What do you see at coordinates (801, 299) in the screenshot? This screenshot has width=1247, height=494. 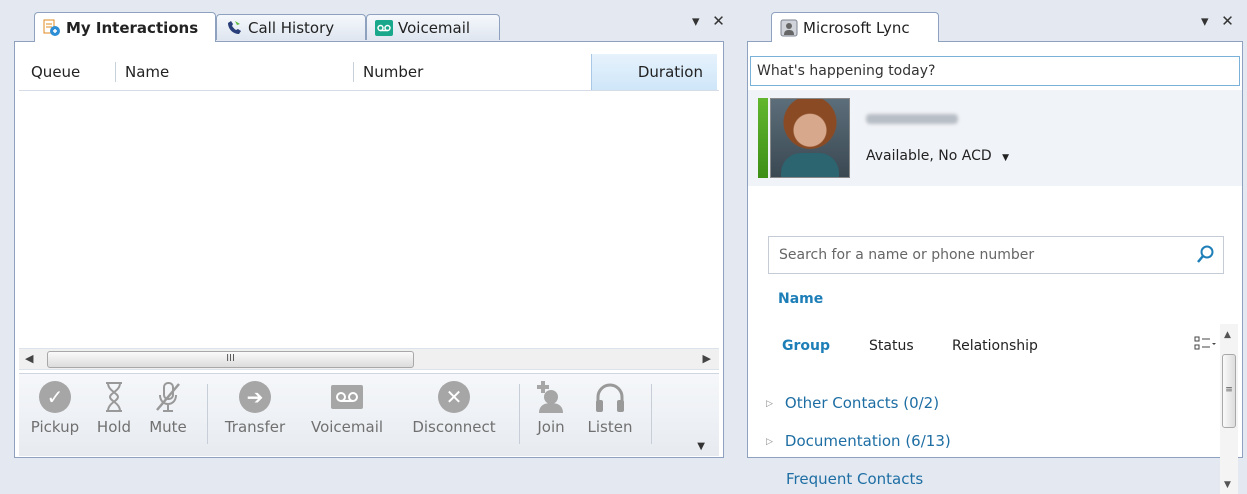 I see `name-heading: Name` at bounding box center [801, 299].